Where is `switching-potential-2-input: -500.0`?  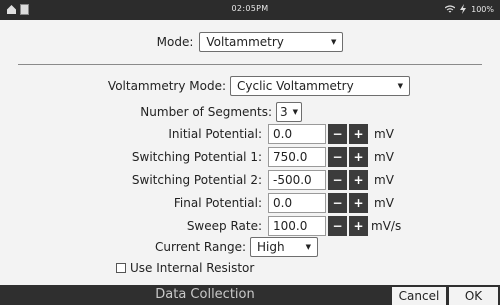 switching-potential-2-input: -500.0 is located at coordinates (297, 180).